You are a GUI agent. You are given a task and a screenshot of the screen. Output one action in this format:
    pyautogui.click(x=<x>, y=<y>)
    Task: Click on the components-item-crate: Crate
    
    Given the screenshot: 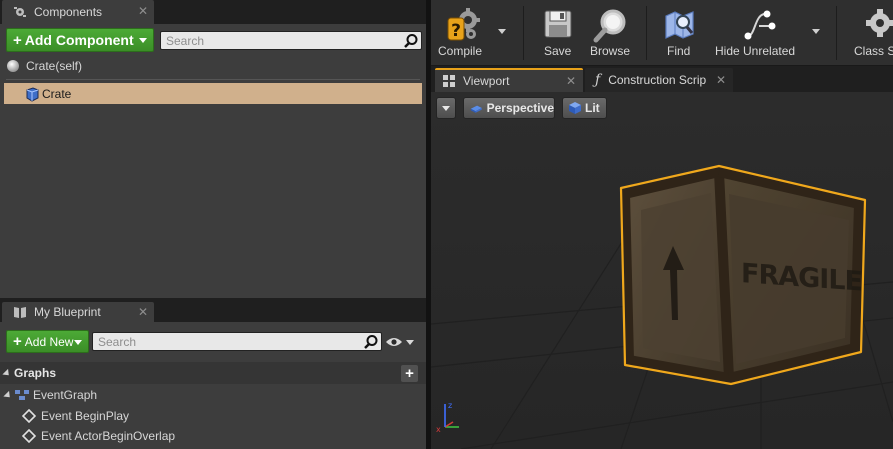 What is the action you would take?
    pyautogui.click(x=213, y=93)
    